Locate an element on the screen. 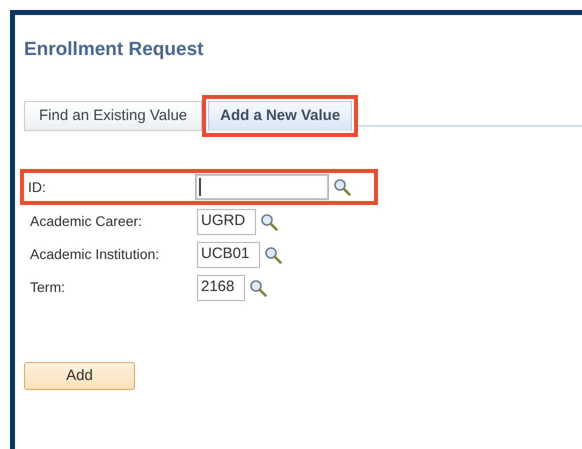  text-cursor is located at coordinates (200, 187).